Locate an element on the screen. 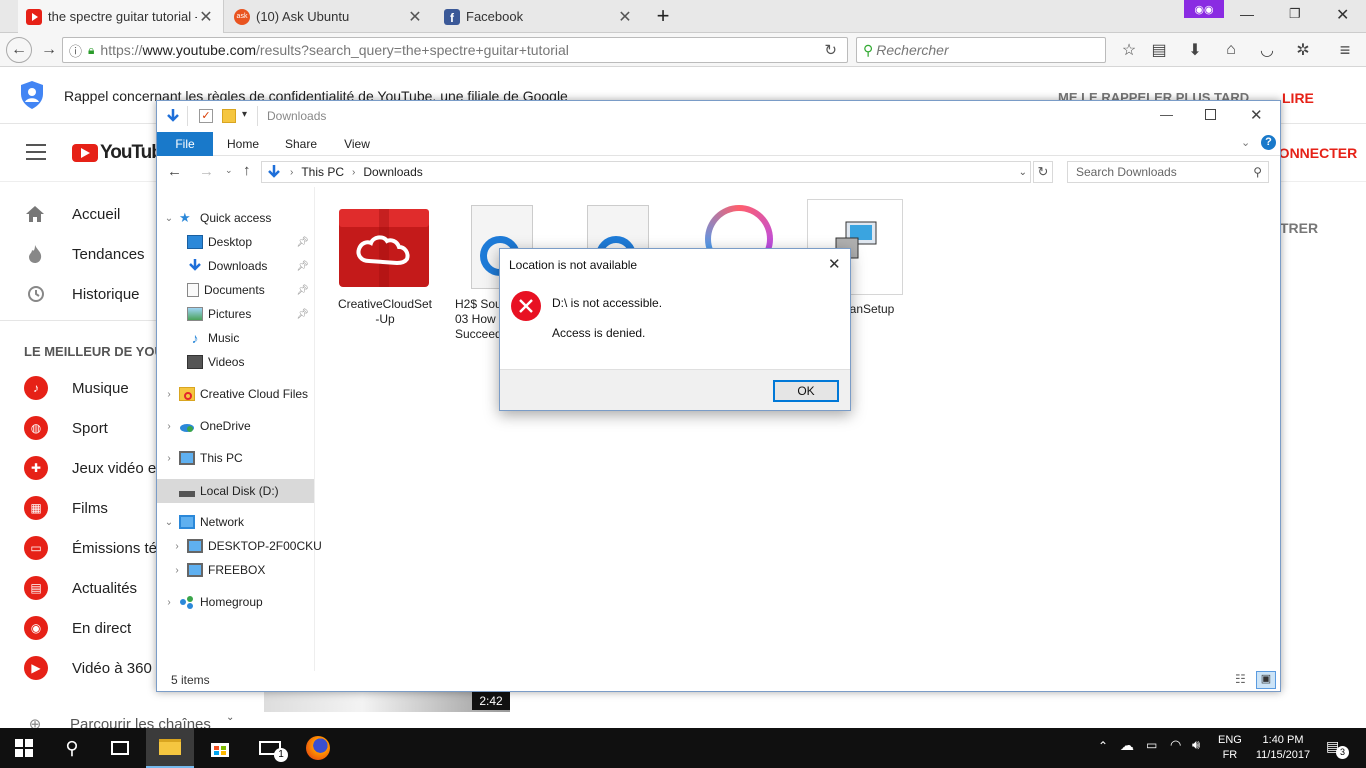  document-icon is located at coordinates (193, 290).